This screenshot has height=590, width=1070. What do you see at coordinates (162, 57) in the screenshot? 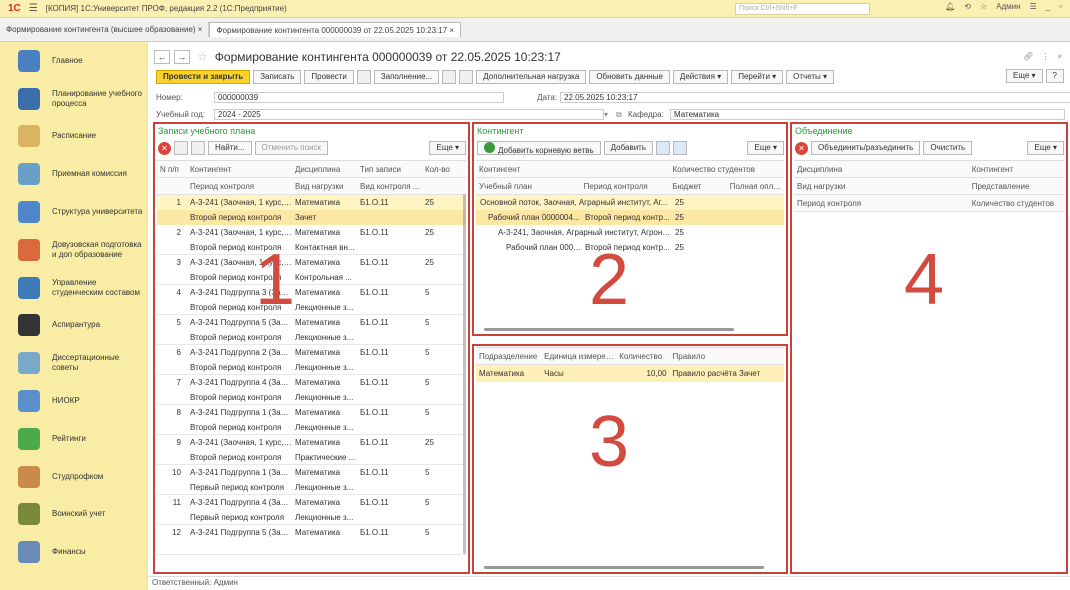
I see `back-button: ←` at bounding box center [162, 57].